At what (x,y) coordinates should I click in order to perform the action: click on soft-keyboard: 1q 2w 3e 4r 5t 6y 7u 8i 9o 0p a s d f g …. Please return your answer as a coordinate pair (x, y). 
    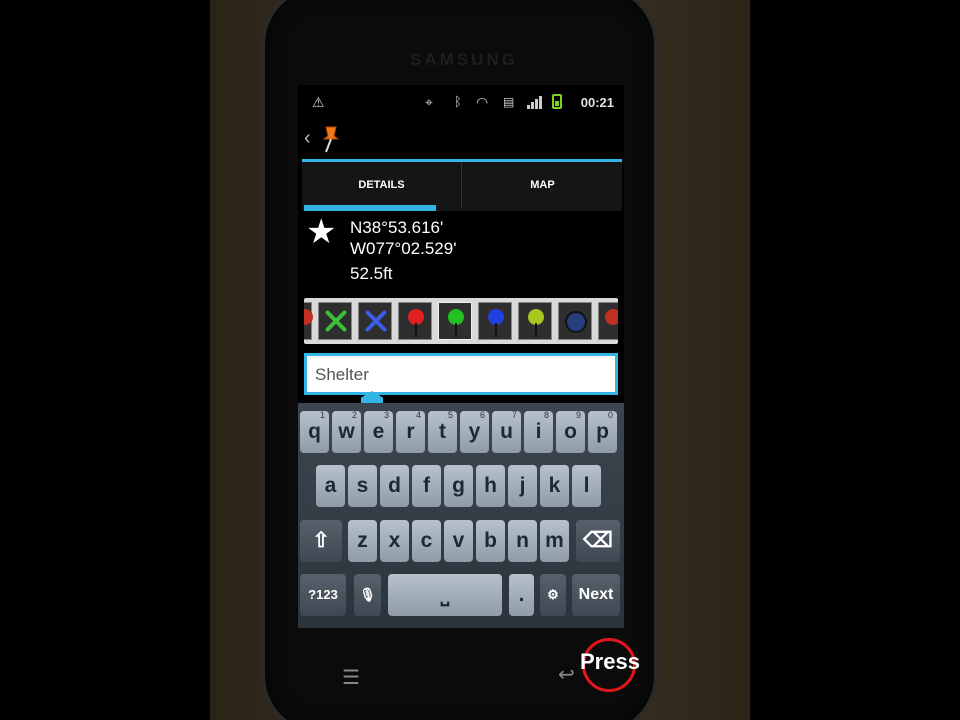
    Looking at the image, I should click on (461, 515).